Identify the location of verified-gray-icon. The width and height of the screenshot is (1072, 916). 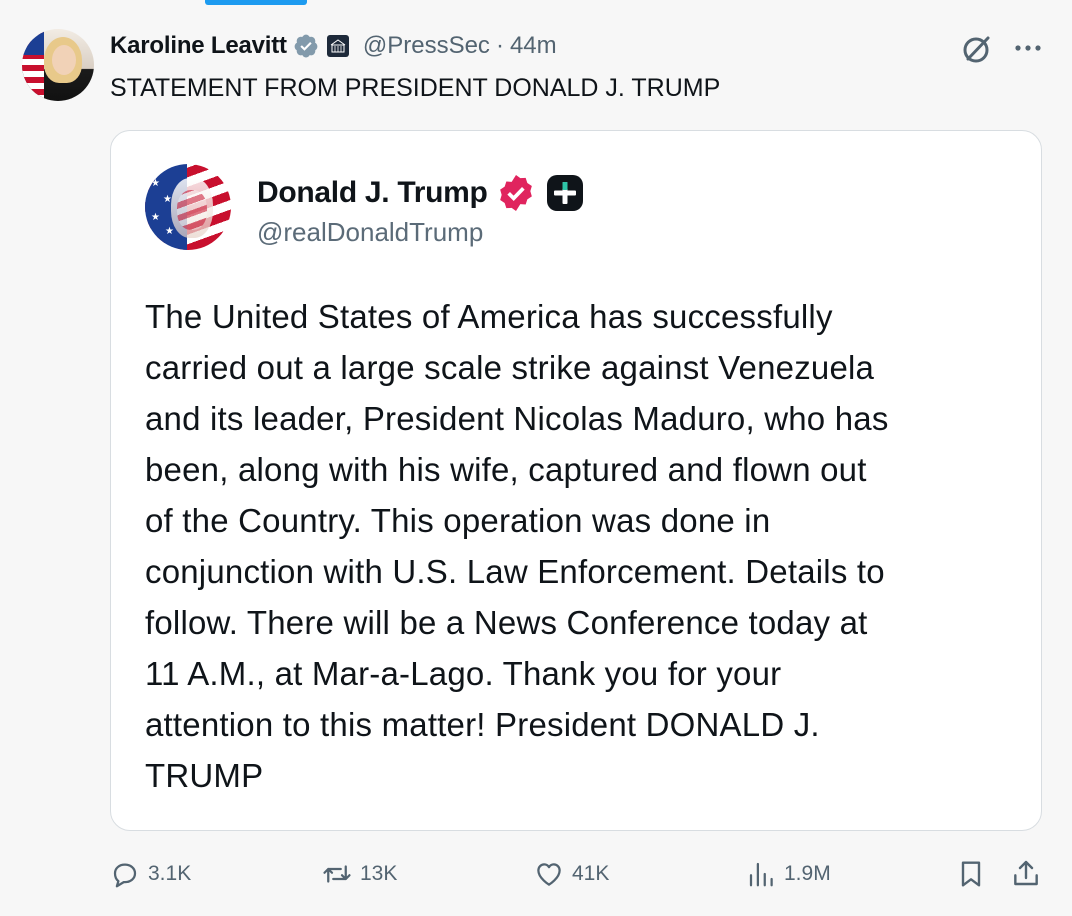
(306, 46).